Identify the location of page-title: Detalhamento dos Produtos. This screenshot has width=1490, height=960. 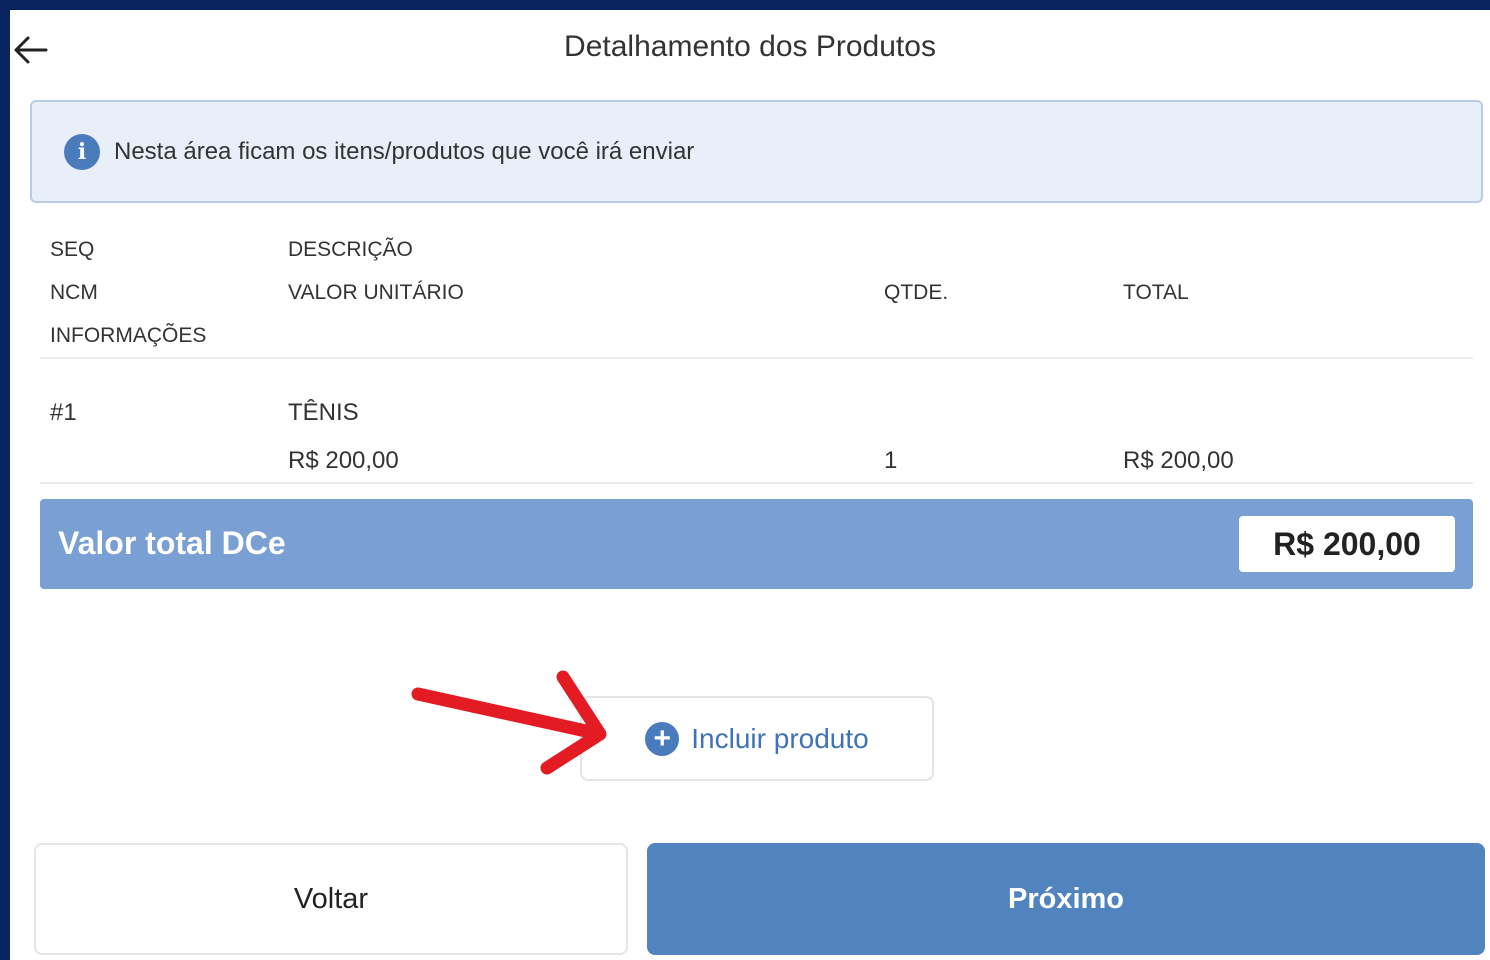
(750, 46).